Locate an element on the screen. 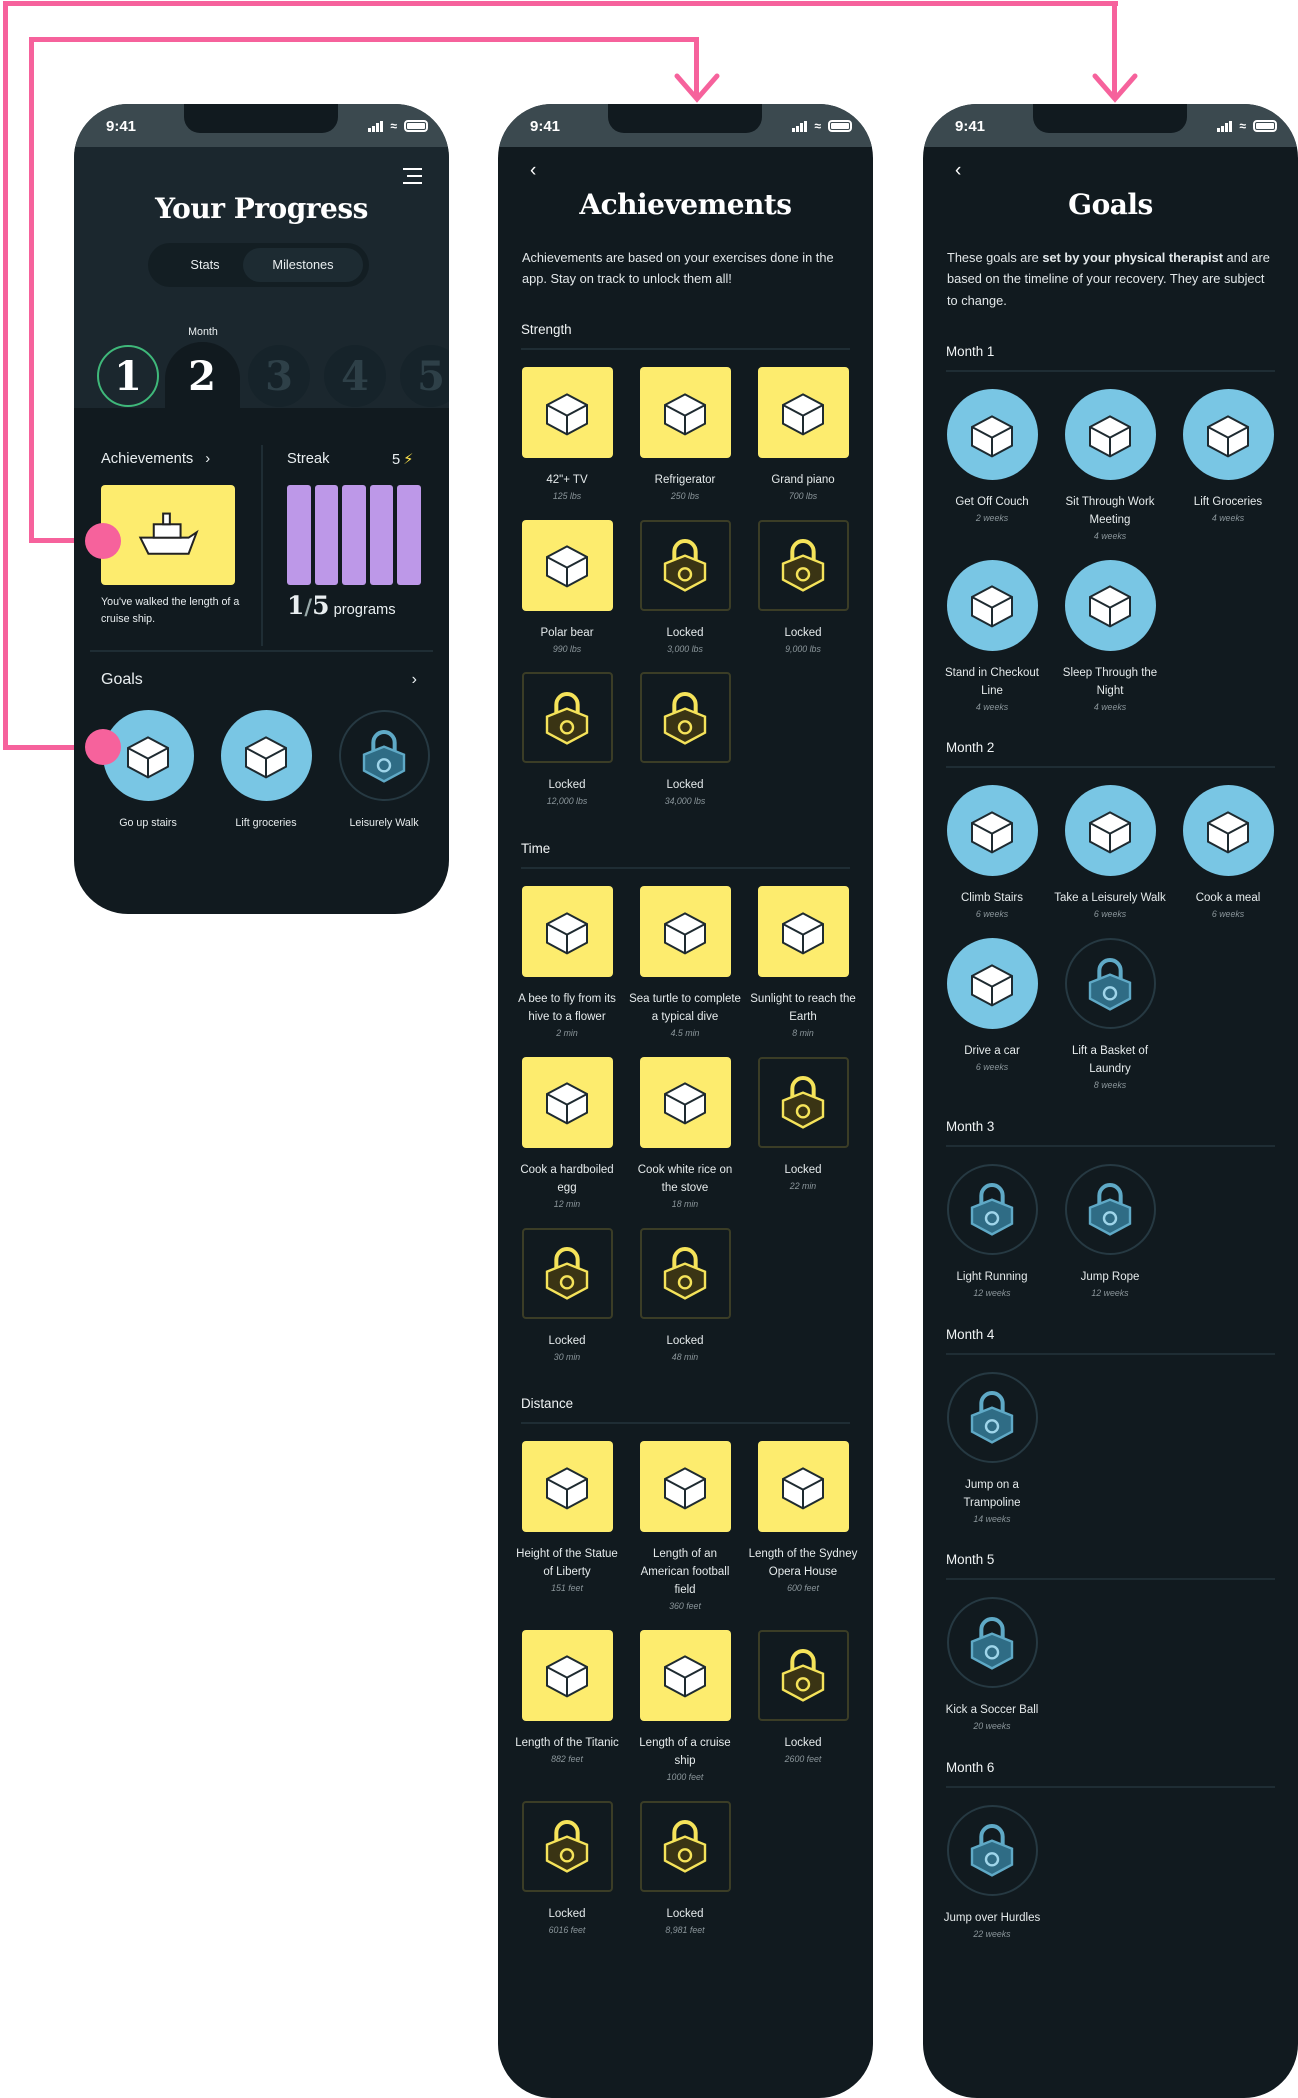 Image resolution: width=1298 pixels, height=2098 pixels. achievement-value: 600 feet is located at coordinates (803, 1588).